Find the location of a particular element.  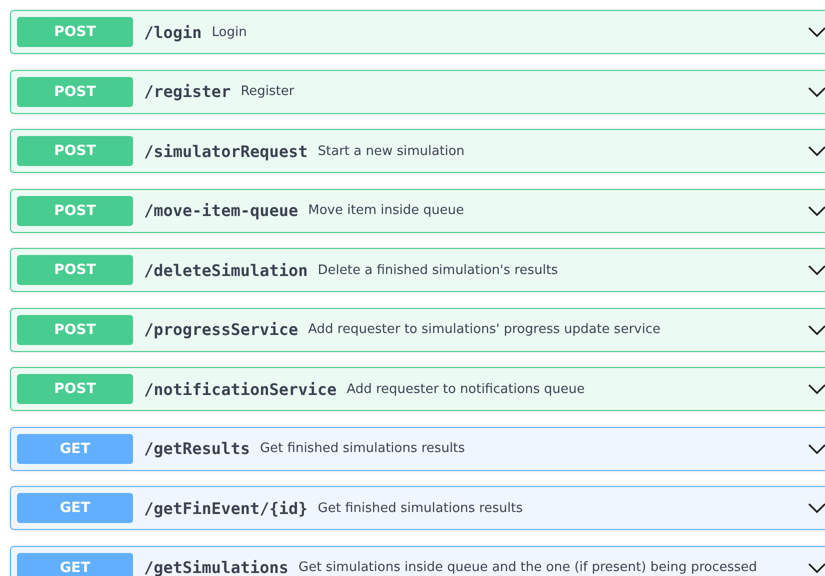

operation-row: POST /register Register is located at coordinates (417, 92).